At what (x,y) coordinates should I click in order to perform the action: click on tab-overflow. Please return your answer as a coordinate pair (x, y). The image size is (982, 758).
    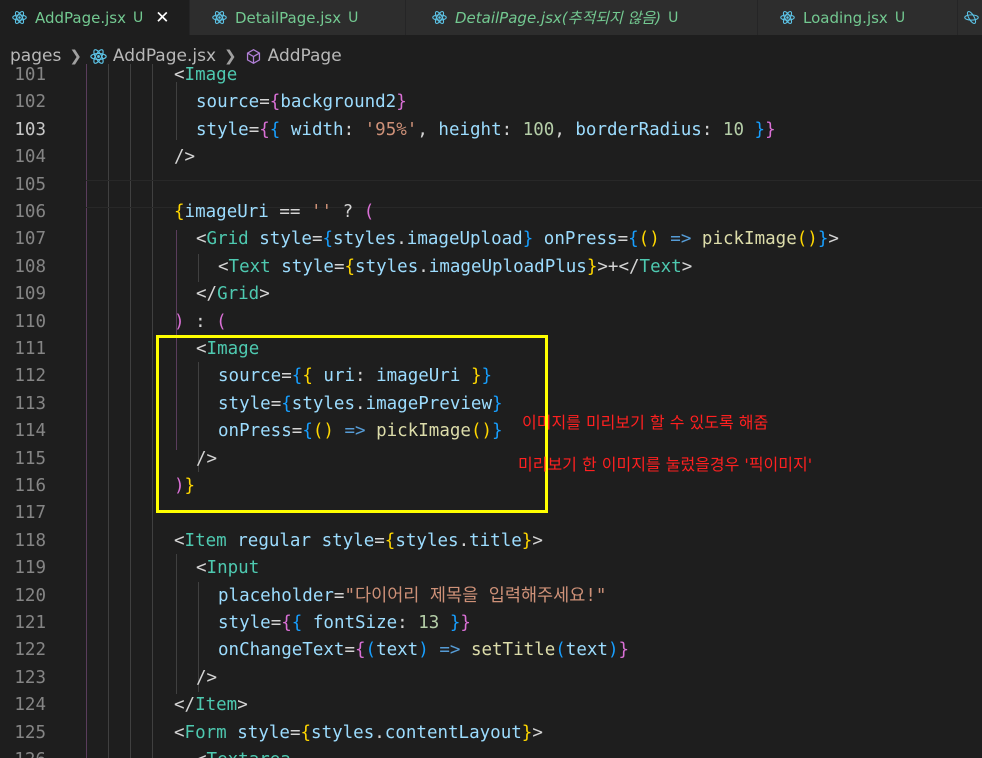
    Looking at the image, I should click on (970, 17).